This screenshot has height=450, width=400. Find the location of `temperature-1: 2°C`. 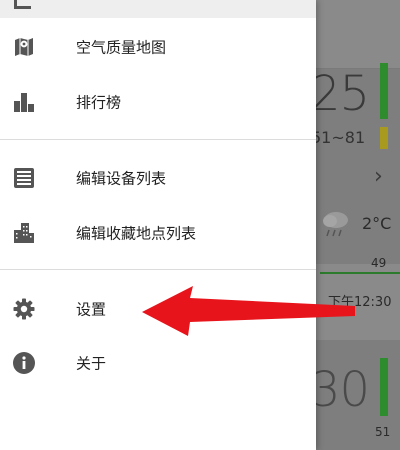

temperature-1: 2°C is located at coordinates (377, 223).